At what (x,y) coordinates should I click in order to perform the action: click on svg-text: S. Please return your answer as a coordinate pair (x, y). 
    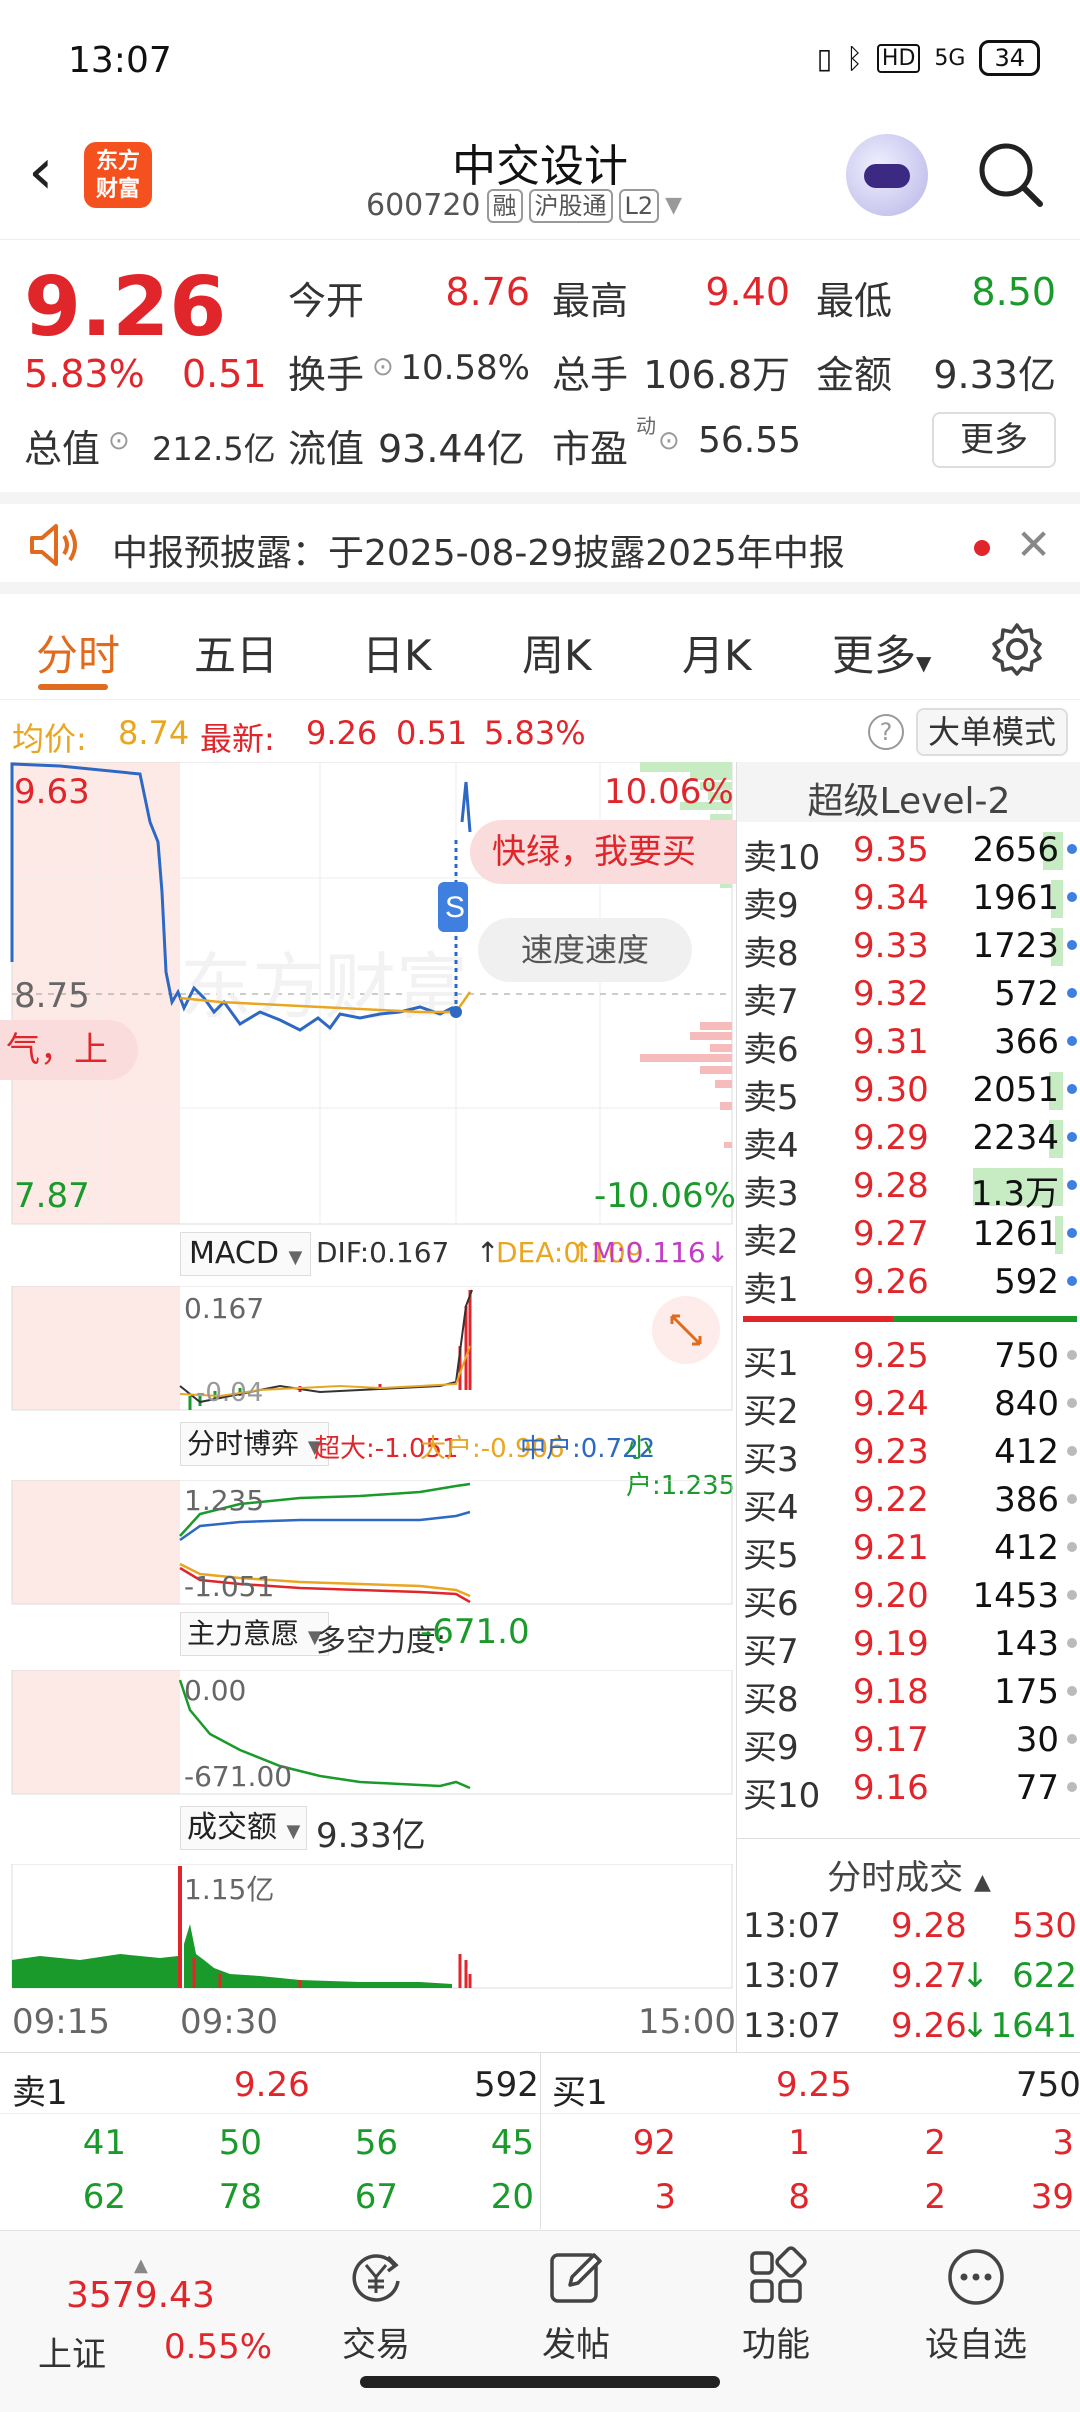
    Looking at the image, I should click on (455, 907).